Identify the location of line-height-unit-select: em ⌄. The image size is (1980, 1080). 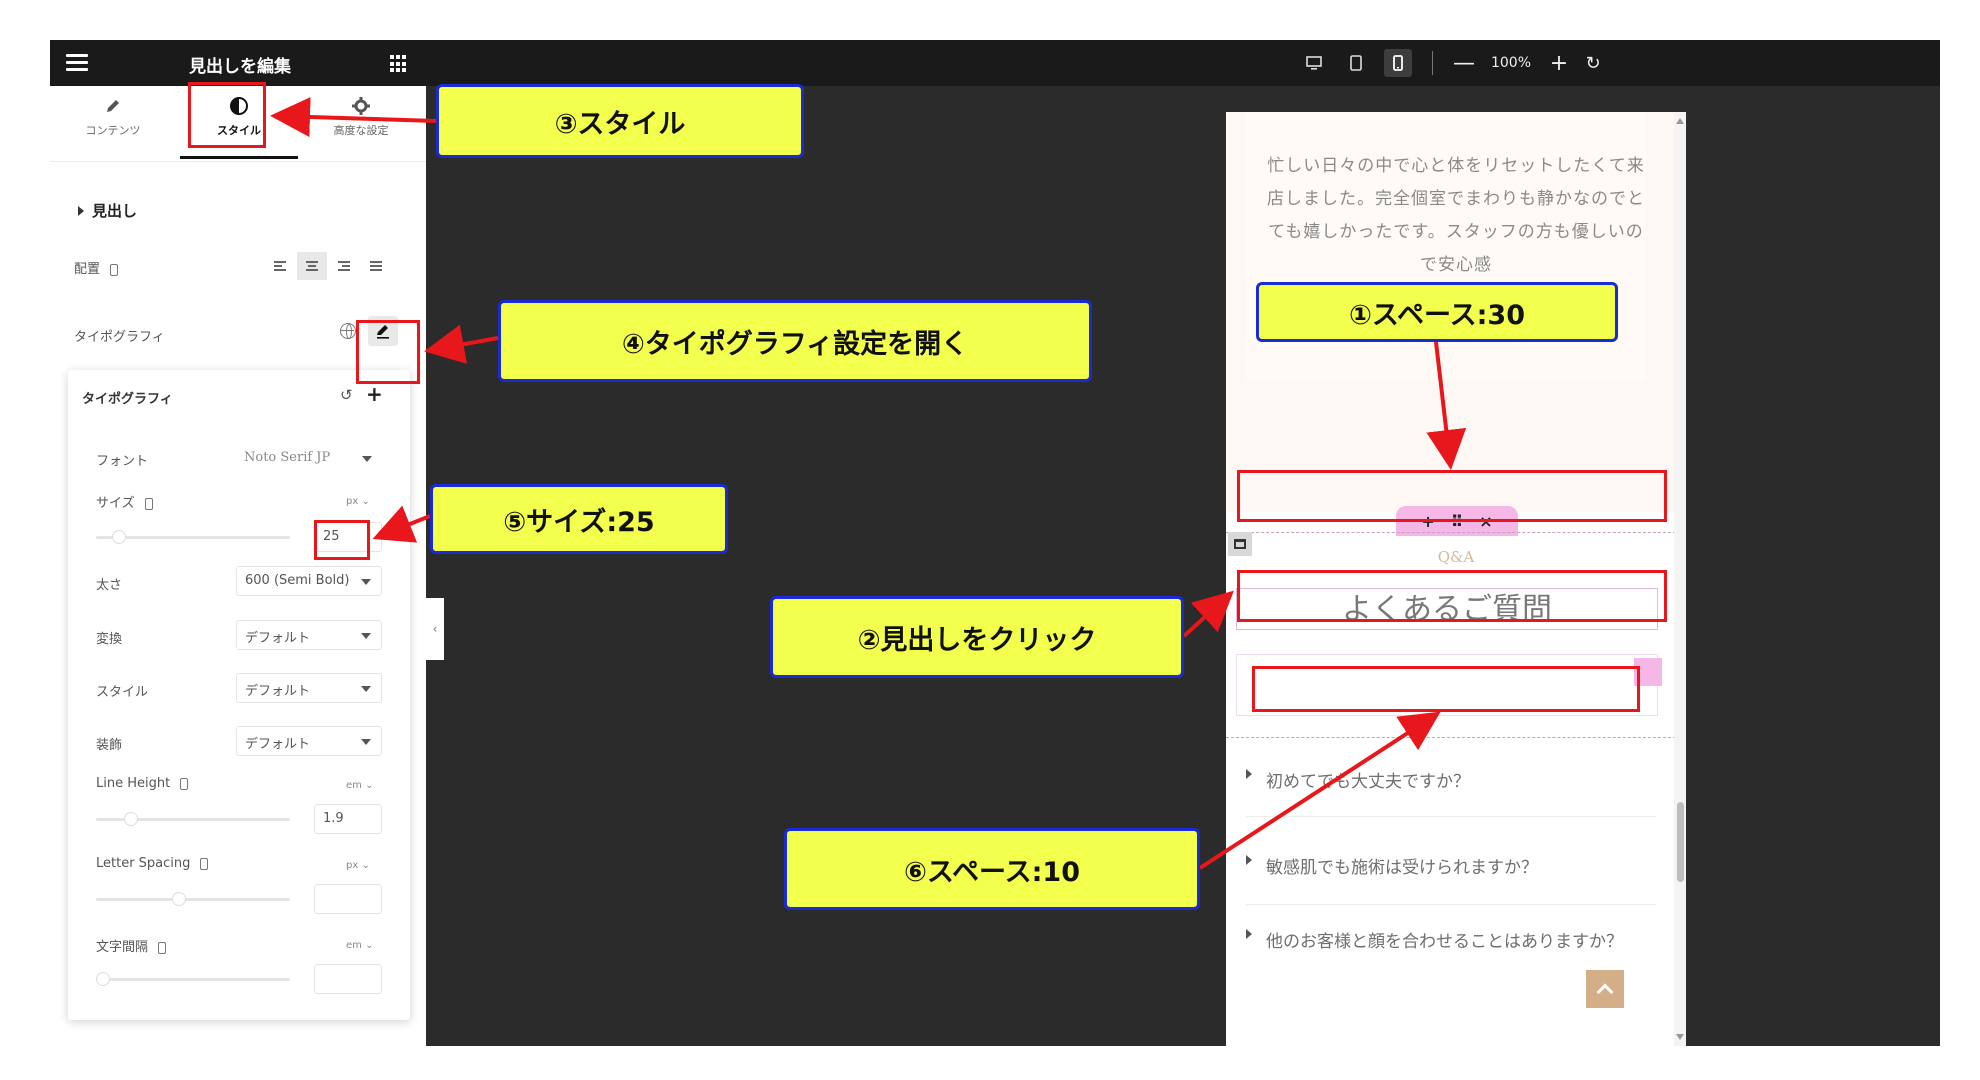
(359, 785).